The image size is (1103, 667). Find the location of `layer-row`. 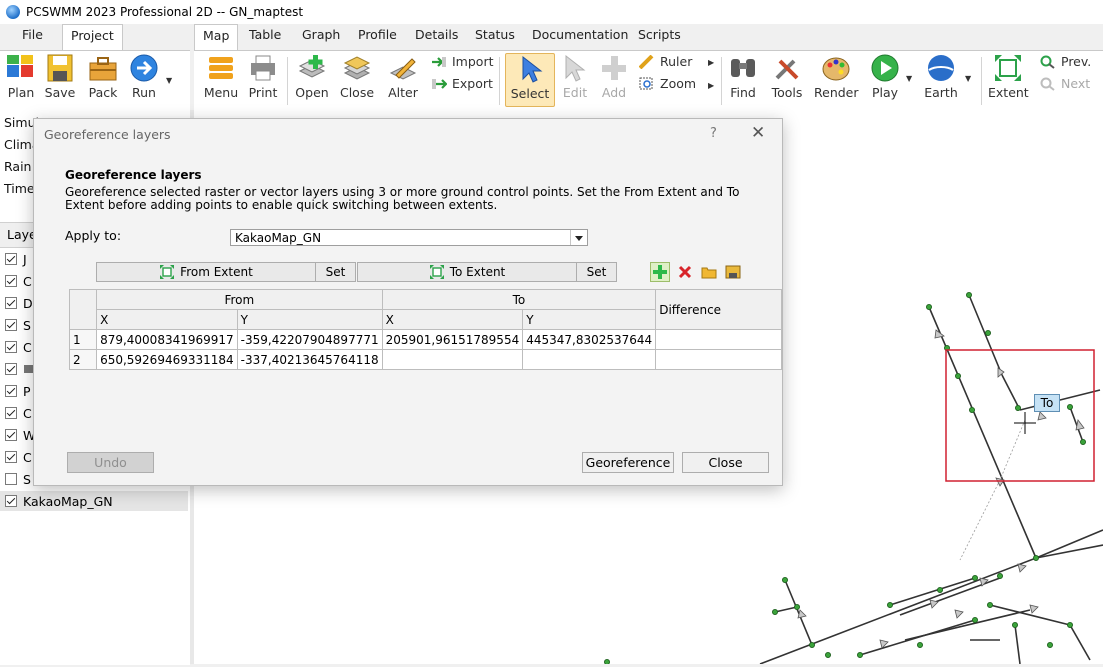

layer-row is located at coordinates (20, 369).